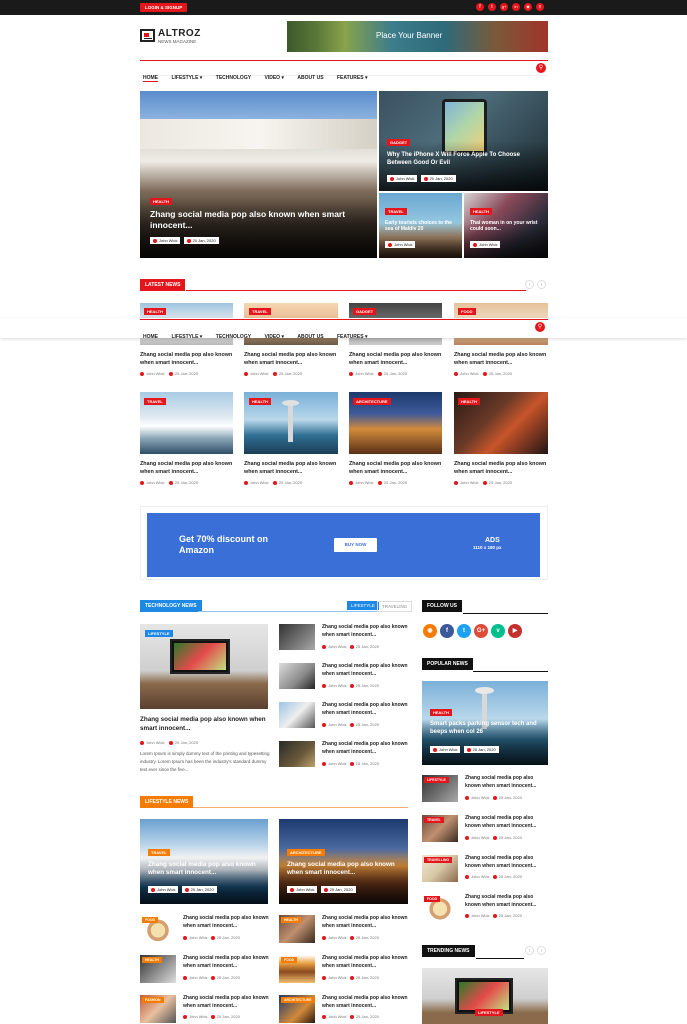  Describe the element at coordinates (158, 929) in the screenshot. I see `lifestyle-small-1-image: FOOD` at that location.